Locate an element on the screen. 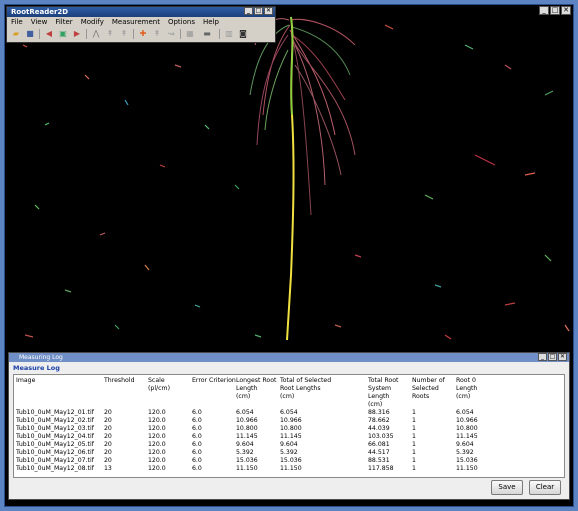 Image resolution: width=578 pixels, height=511 pixels. export-icon: ▥ is located at coordinates (229, 34).